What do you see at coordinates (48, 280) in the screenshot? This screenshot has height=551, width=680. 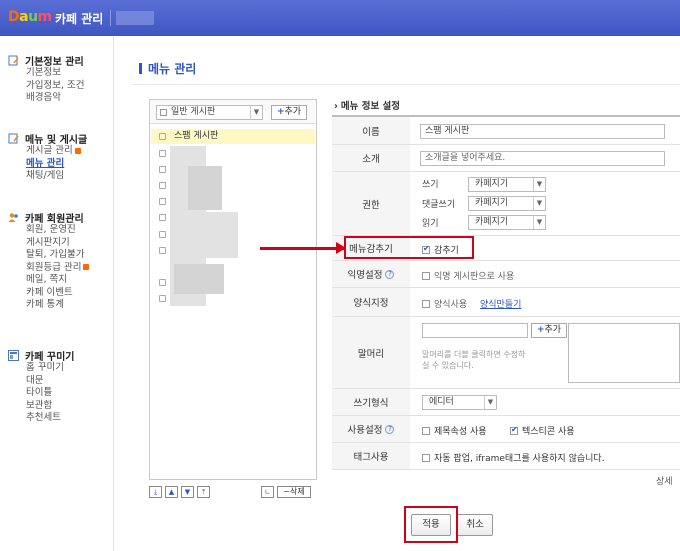 I see `sidebar-item-mail-notes: 메일, 쪽지` at bounding box center [48, 280].